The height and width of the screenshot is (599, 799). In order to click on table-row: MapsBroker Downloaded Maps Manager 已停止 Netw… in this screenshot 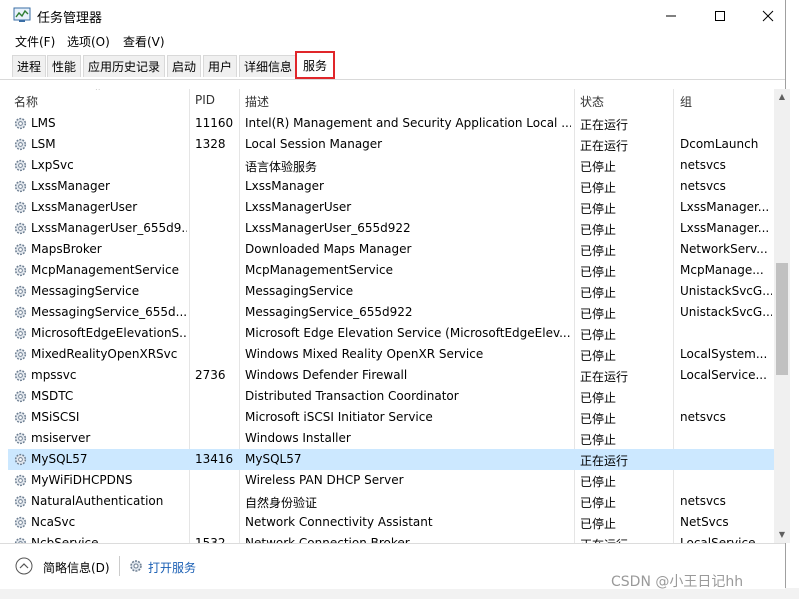, I will do `click(391, 249)`.